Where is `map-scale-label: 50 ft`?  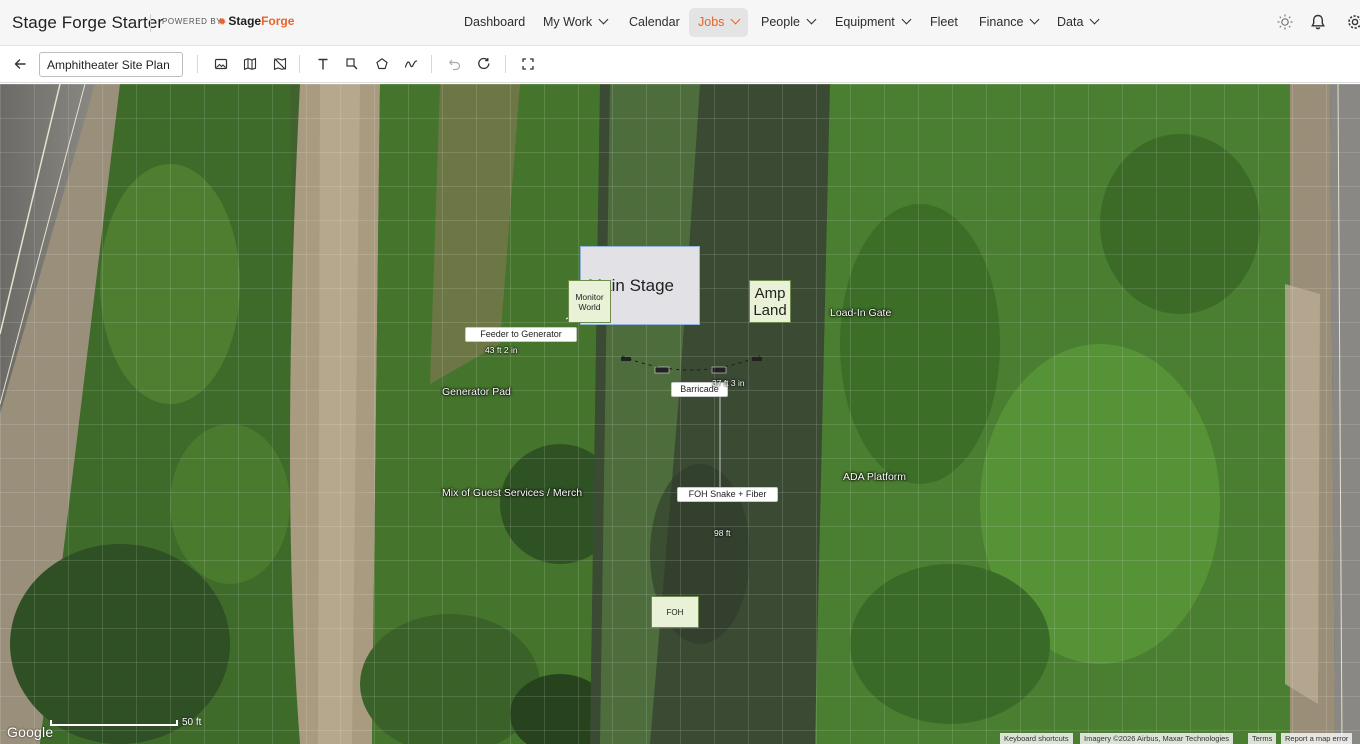 map-scale-label: 50 ft is located at coordinates (192, 722).